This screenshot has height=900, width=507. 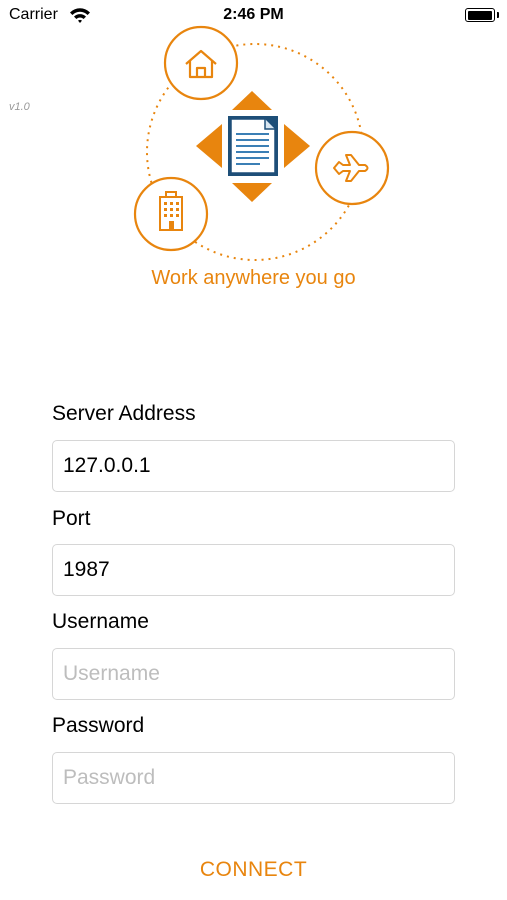 What do you see at coordinates (98, 725) in the screenshot?
I see `password-label: Password` at bounding box center [98, 725].